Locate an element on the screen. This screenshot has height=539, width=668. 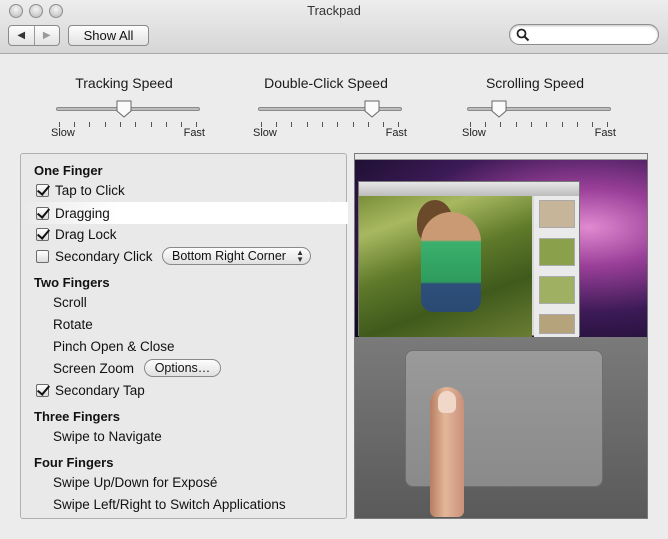
show-all-button: Show All is located at coordinates (108, 35).